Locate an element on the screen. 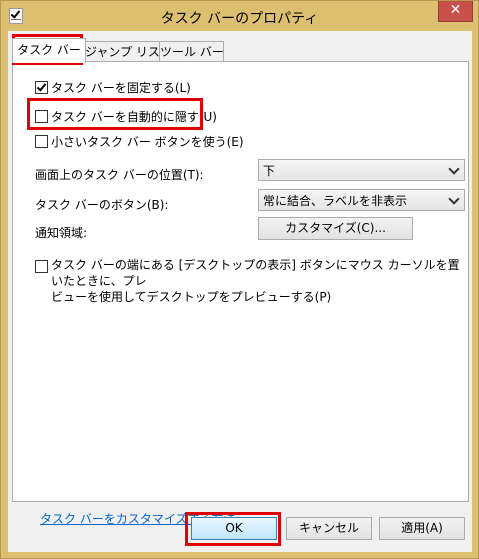  lock-taskbar-option: タスク バーを固定する(L) is located at coordinates (113, 87).